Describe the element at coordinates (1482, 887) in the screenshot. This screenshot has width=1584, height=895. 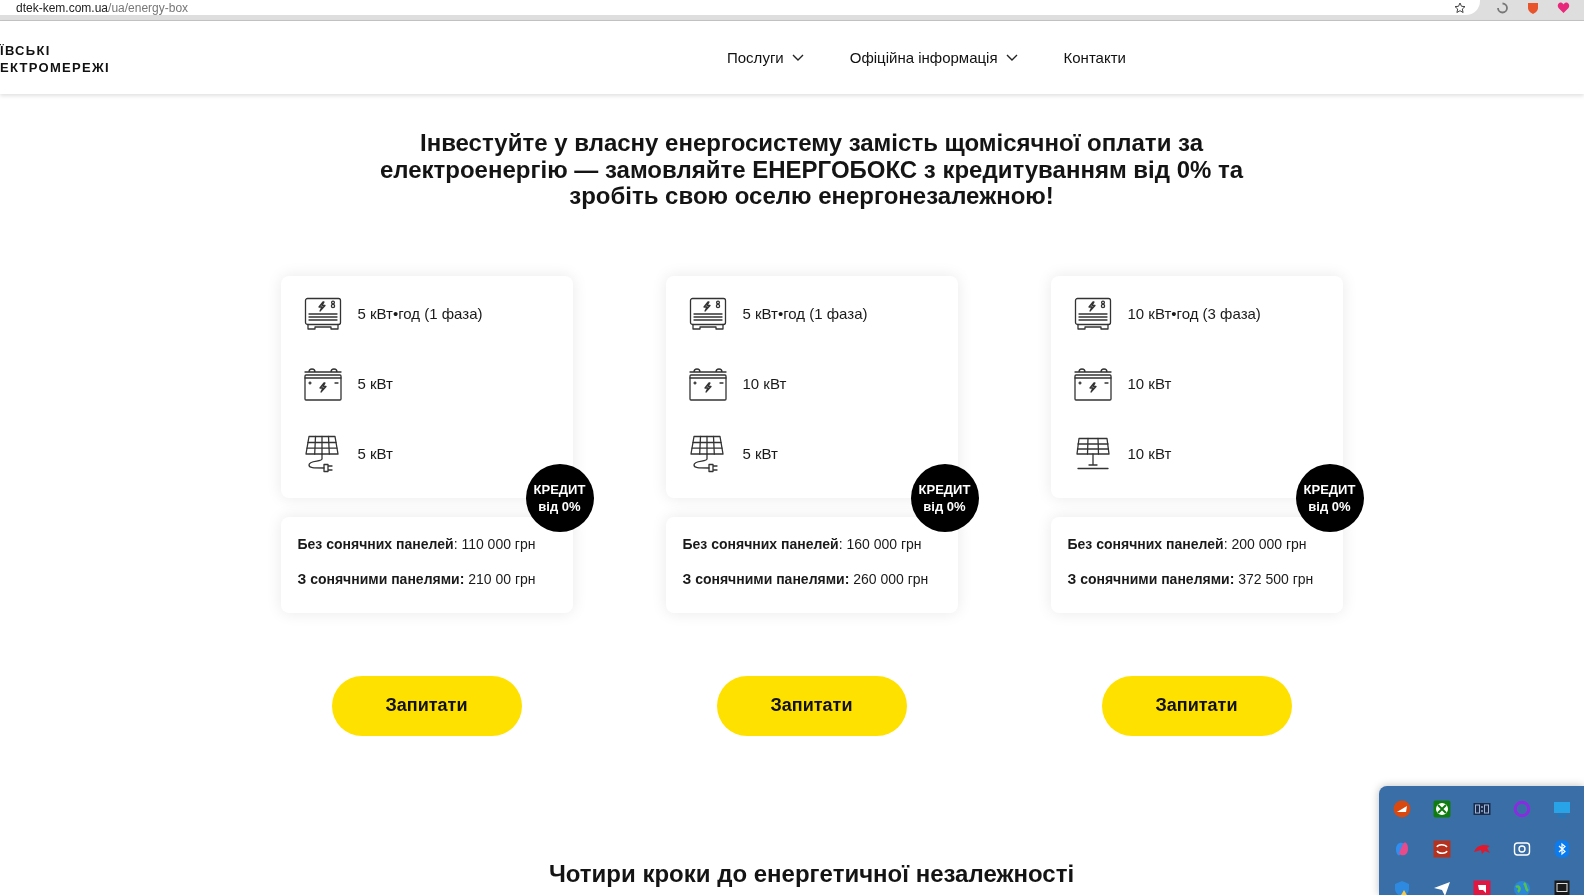
I see `arrow-tile-icon` at that location.